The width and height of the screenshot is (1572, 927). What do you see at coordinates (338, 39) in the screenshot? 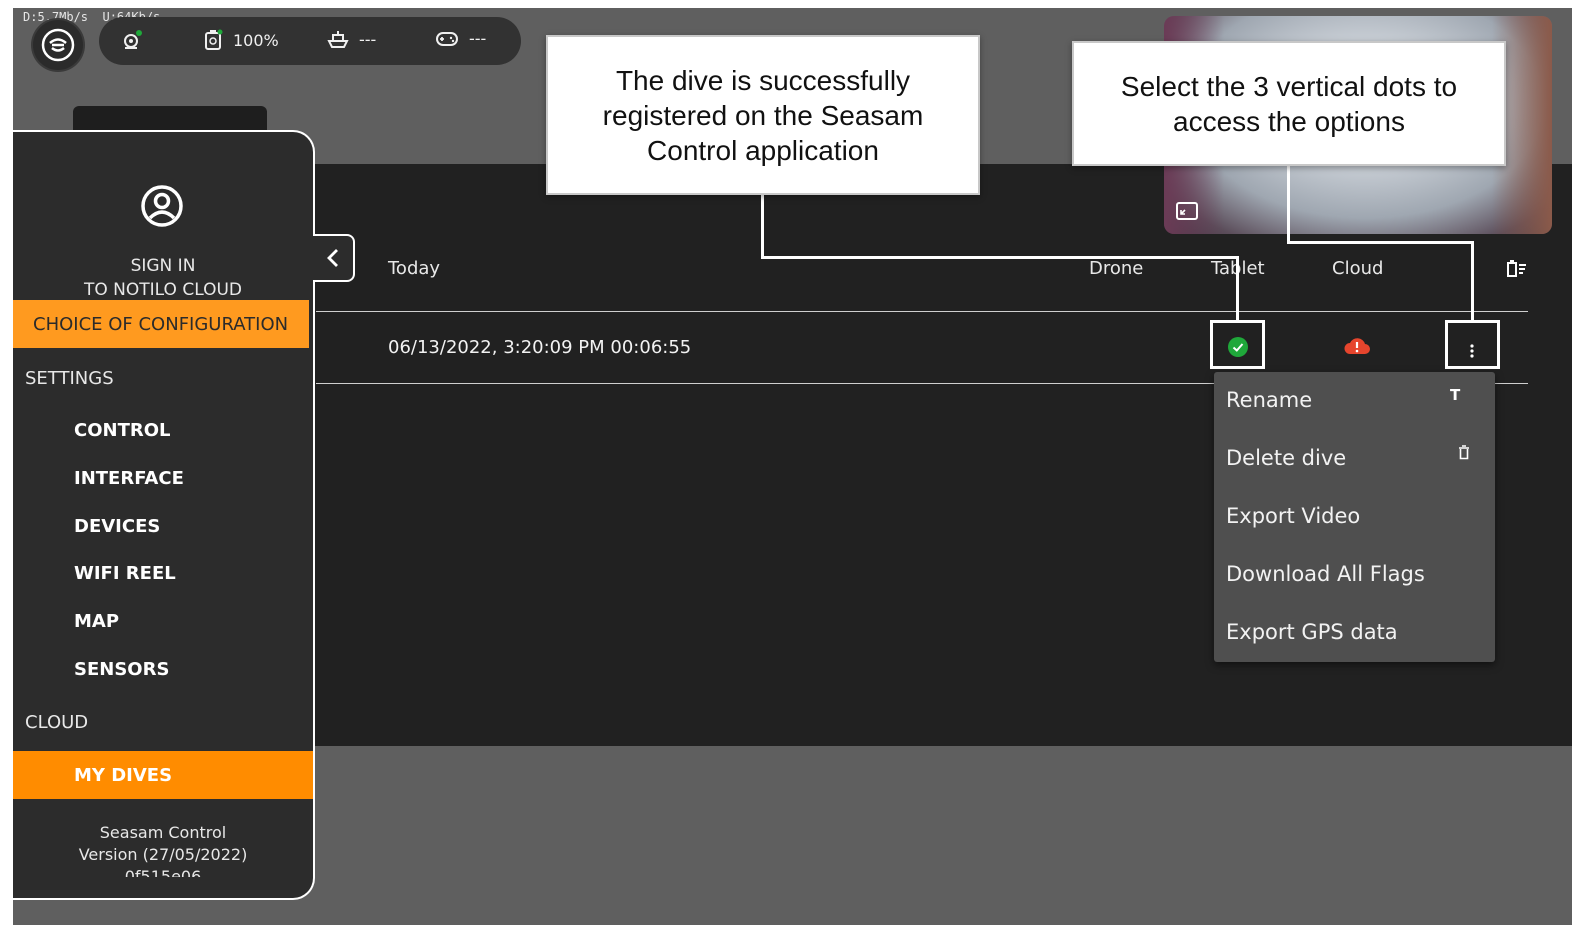
I see `boat-icon` at bounding box center [338, 39].